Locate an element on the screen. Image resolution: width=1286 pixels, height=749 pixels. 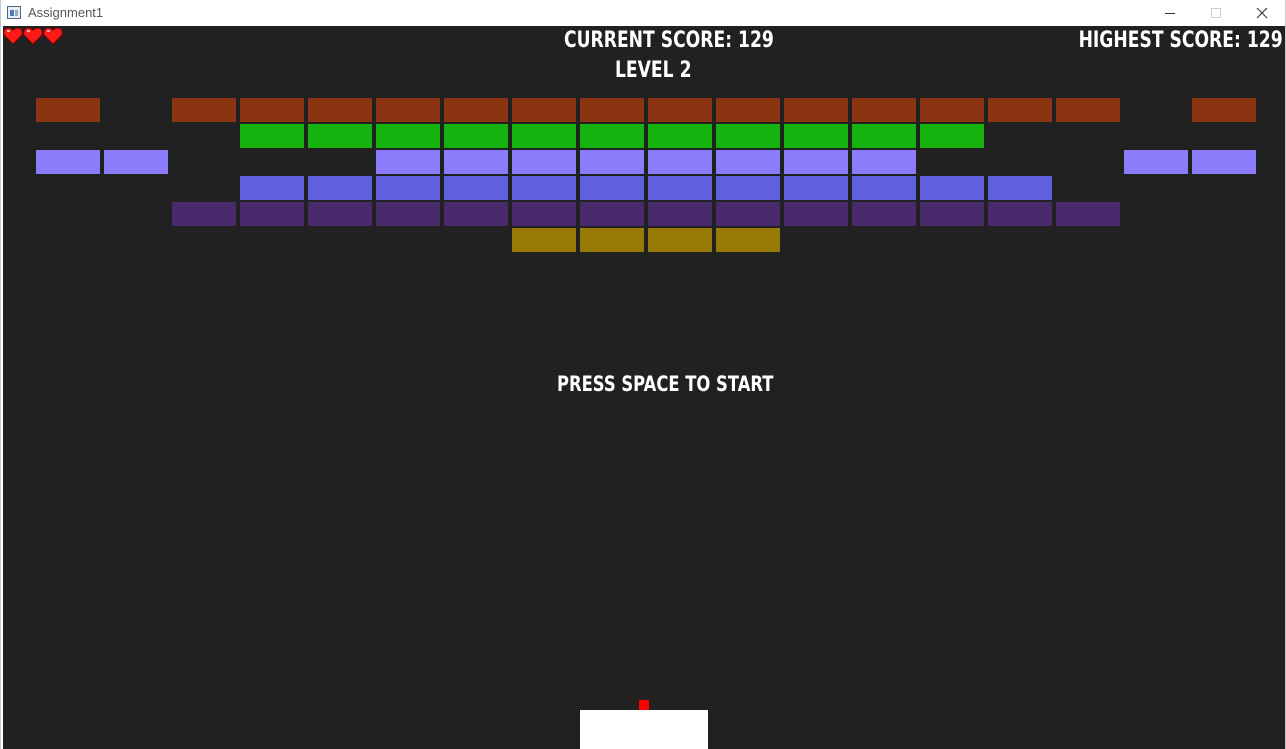
ball is located at coordinates (644, 705).